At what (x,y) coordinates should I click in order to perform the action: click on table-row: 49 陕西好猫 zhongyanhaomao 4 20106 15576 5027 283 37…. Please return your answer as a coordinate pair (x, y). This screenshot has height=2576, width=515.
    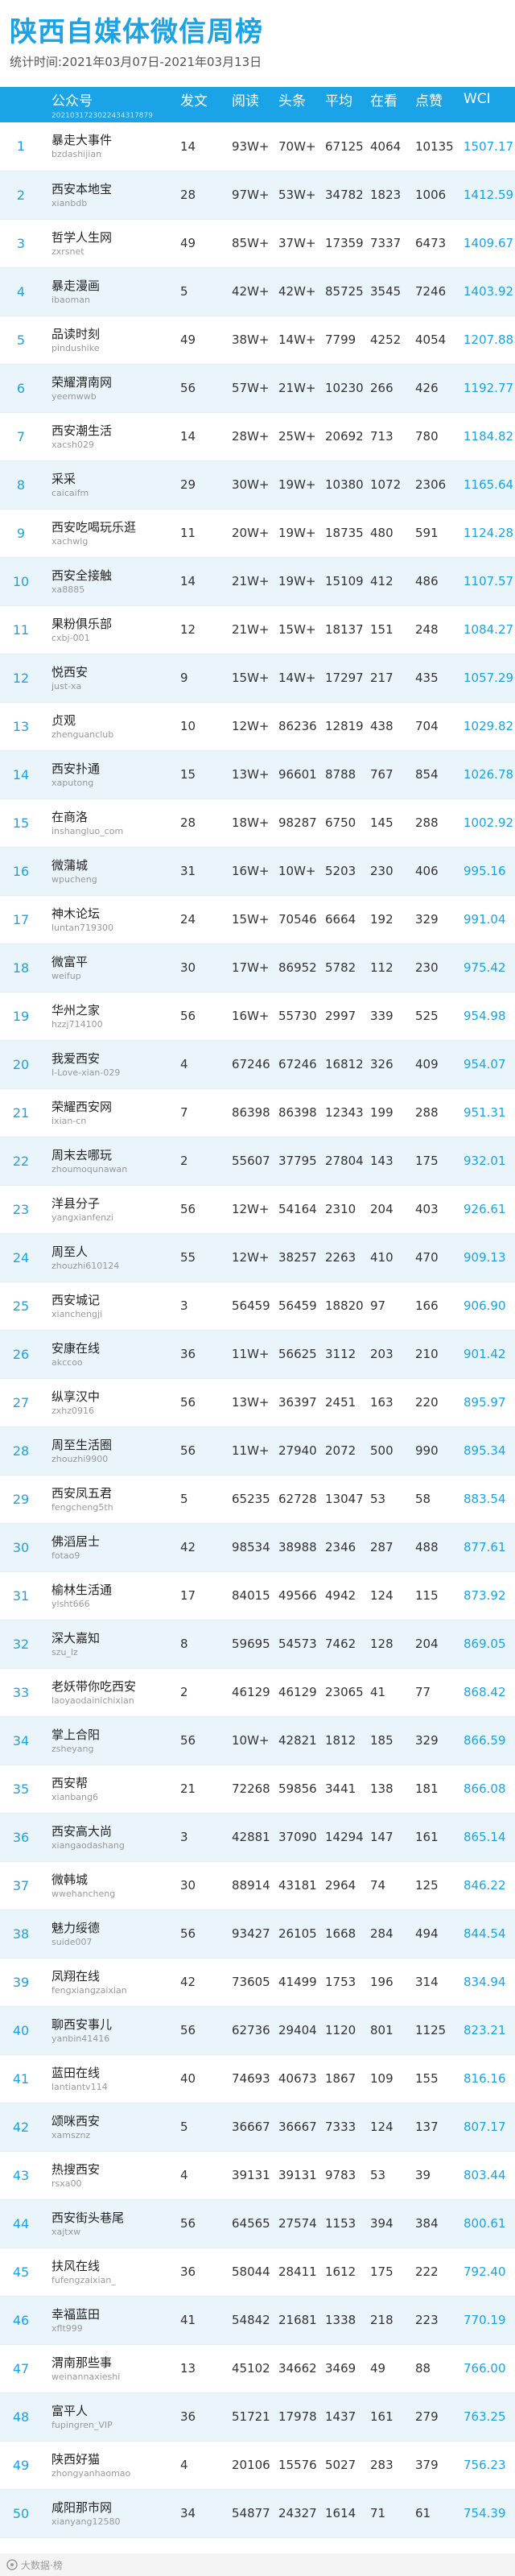
    Looking at the image, I should click on (257, 2465).